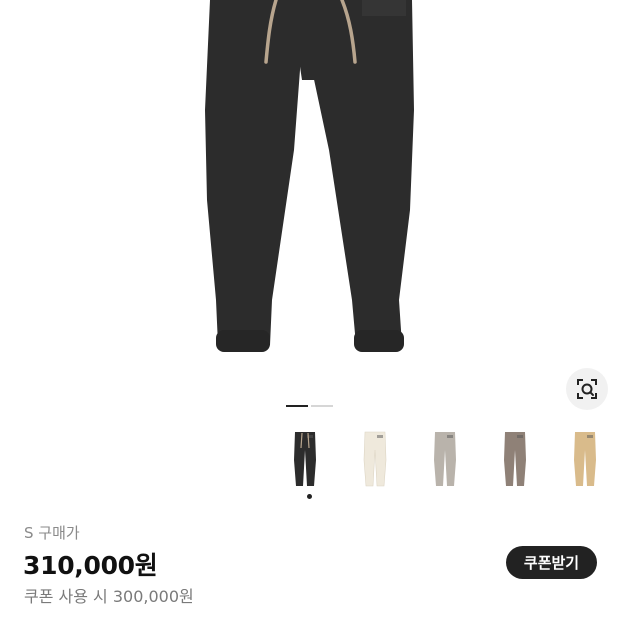 This screenshot has width=620, height=620. I want to click on colorway-thumb-taupe, so click(515, 460).